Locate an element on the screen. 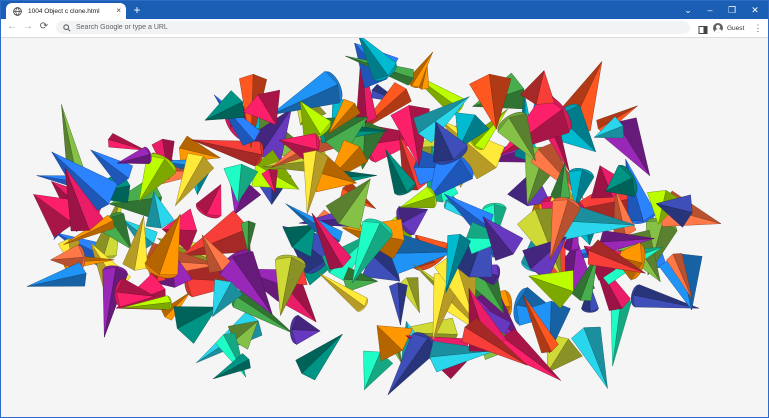  browser-toolbar: ← → ⟳ Guest ⋮ is located at coordinates (384, 28).